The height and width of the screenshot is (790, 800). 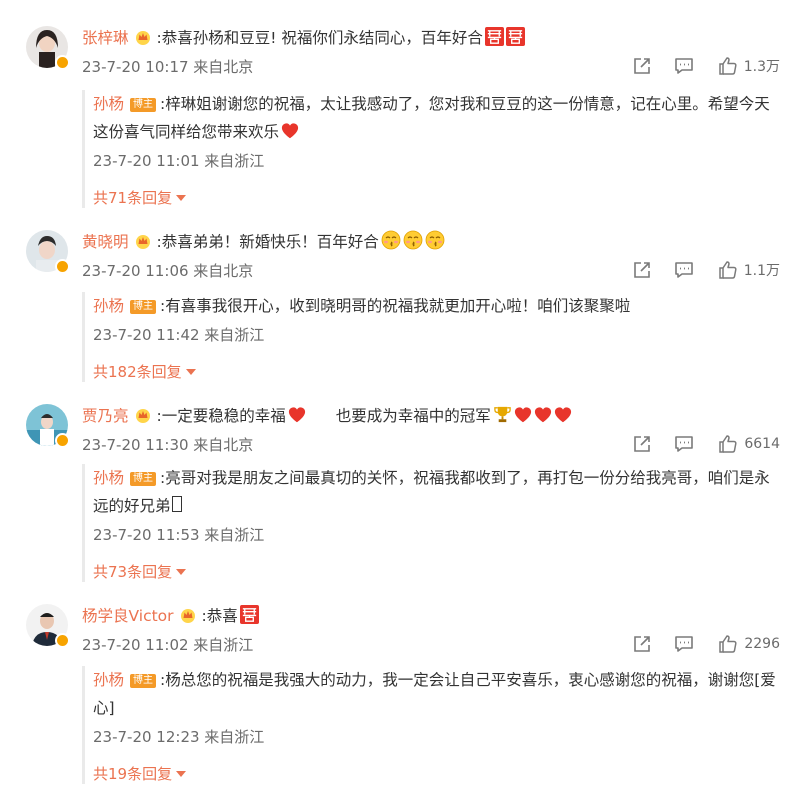 What do you see at coordinates (395, 306) in the screenshot?
I see `reply-text: :有喜事我很开心，收到晓明哥的祝福我就更加开心啦！咱们该聚聚啦` at bounding box center [395, 306].